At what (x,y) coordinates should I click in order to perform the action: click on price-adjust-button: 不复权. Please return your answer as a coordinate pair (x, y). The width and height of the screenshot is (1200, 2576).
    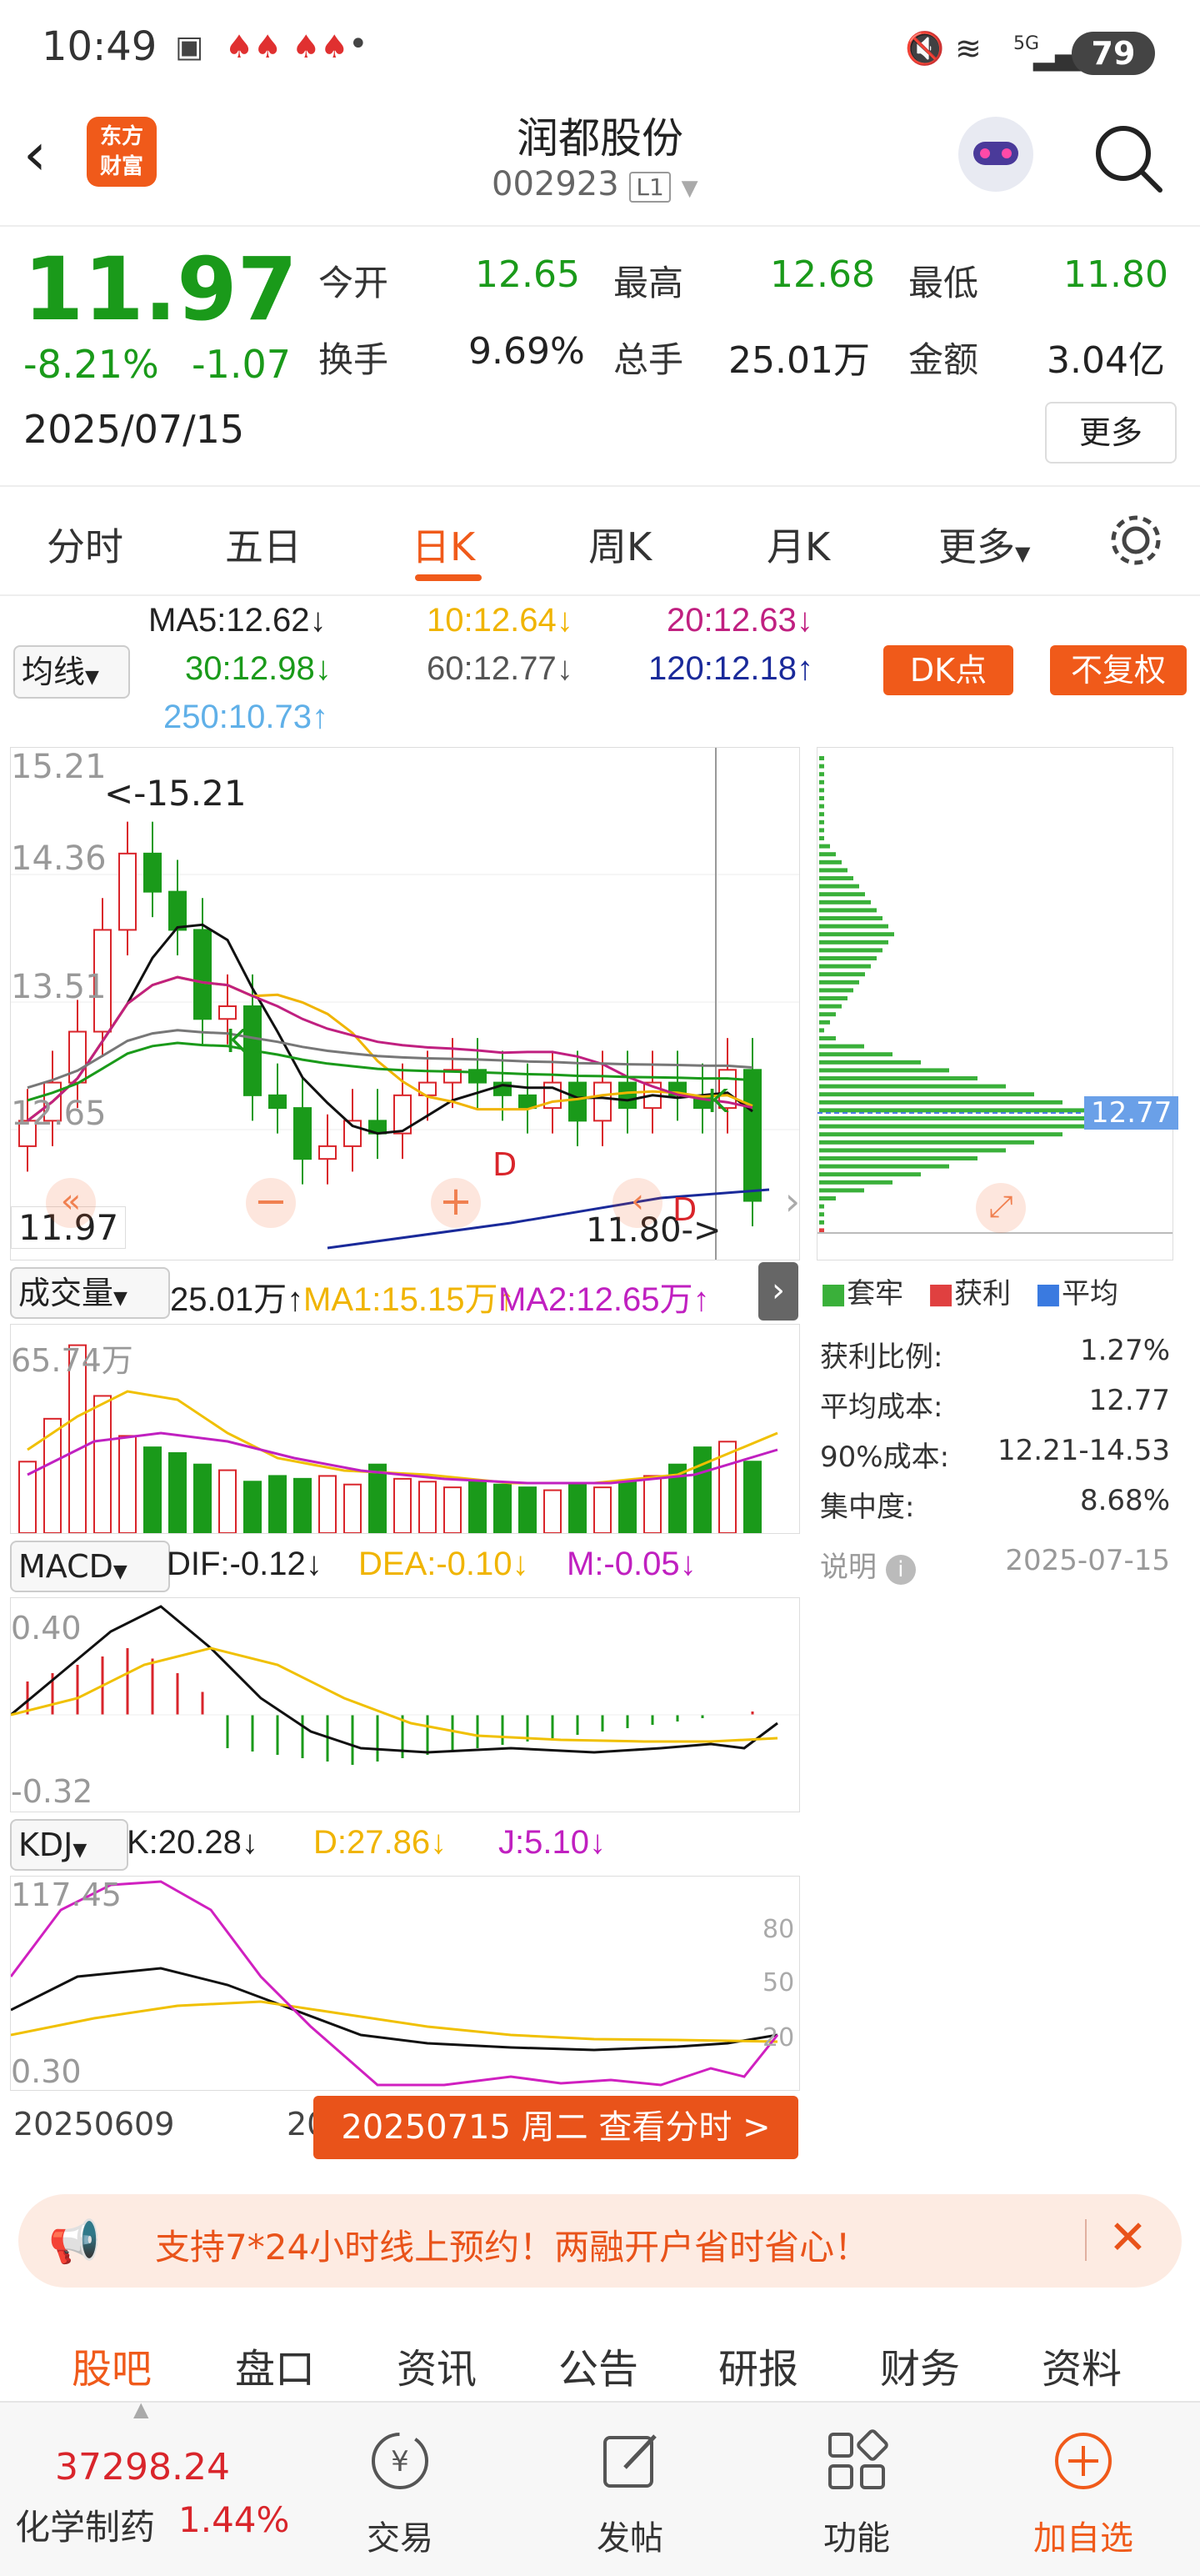
    Looking at the image, I should click on (1118, 670).